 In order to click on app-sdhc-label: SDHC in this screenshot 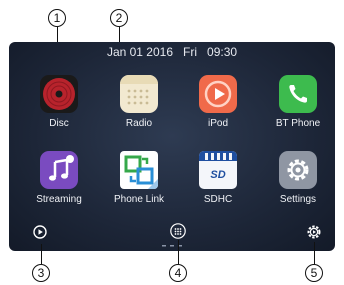, I will do `click(218, 199)`.